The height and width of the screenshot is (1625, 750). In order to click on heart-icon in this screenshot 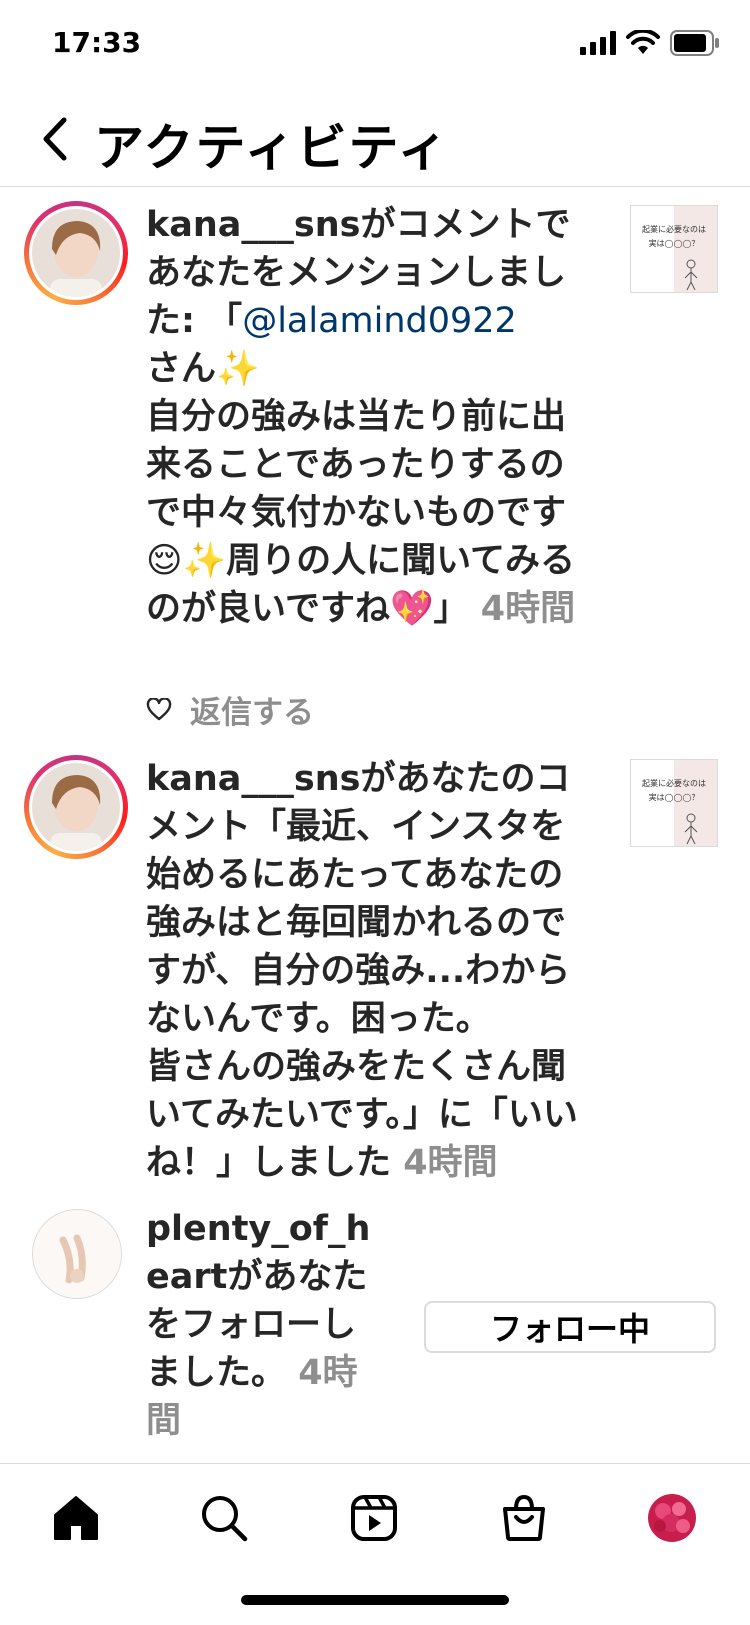, I will do `click(159, 709)`.